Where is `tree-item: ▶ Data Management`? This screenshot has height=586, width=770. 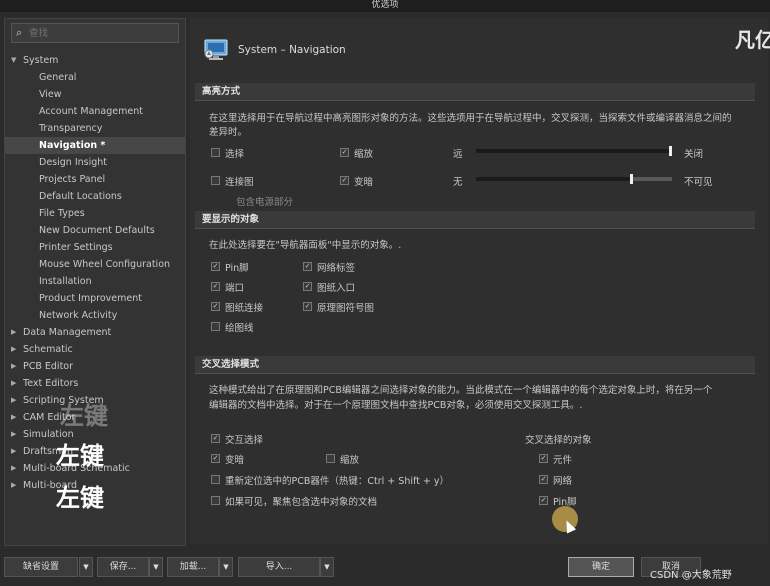 tree-item: ▶ Data Management is located at coordinates (95, 332).